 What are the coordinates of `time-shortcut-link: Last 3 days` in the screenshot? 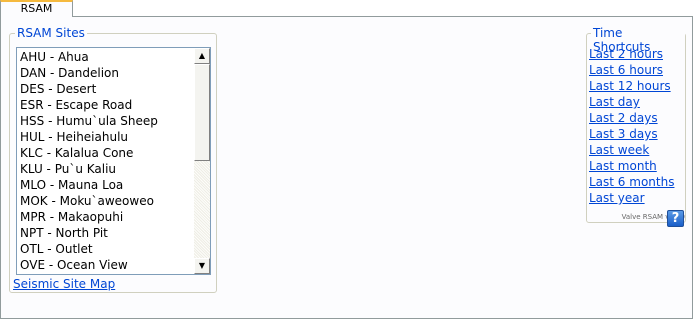 It's located at (631, 134).